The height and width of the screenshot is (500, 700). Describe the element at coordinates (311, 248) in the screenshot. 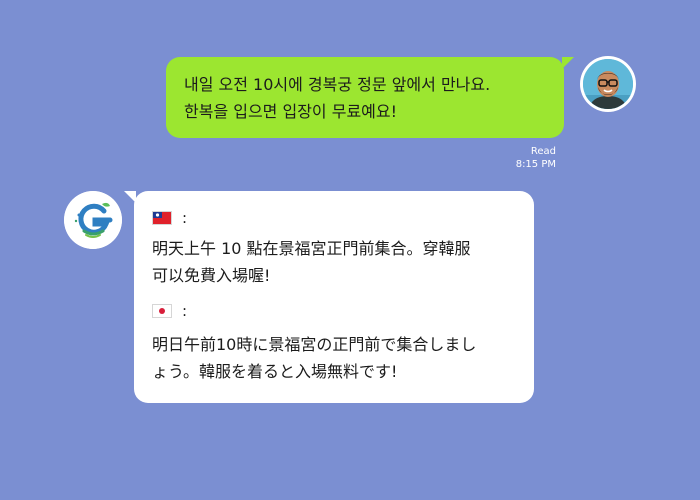

I see `translation-line: 明天上午 10 點在景福宮正門前集合。穿韓服` at that location.